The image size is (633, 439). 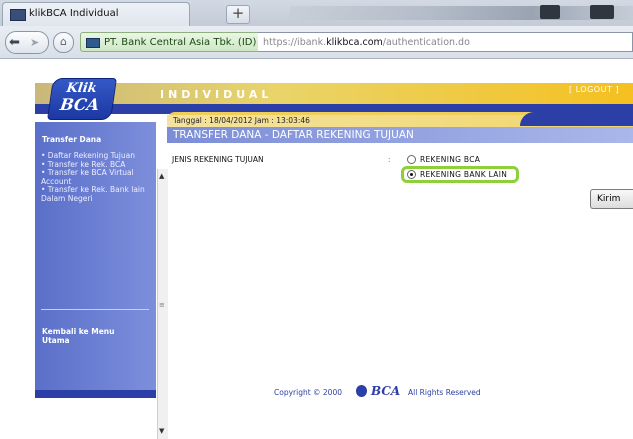 What do you see at coordinates (241, 120) in the screenshot?
I see `date-time-text: Tanggal : 18/04/2012 Jam : 13:03:46` at bounding box center [241, 120].